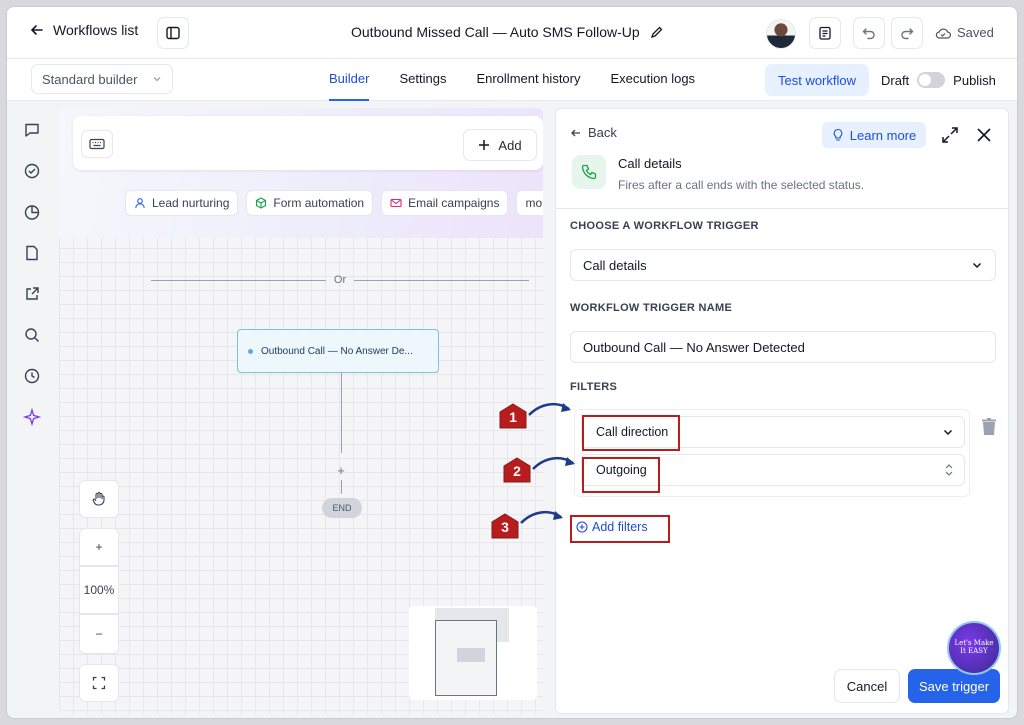 This screenshot has height=725, width=1024. I want to click on pencil-icon, so click(657, 32).